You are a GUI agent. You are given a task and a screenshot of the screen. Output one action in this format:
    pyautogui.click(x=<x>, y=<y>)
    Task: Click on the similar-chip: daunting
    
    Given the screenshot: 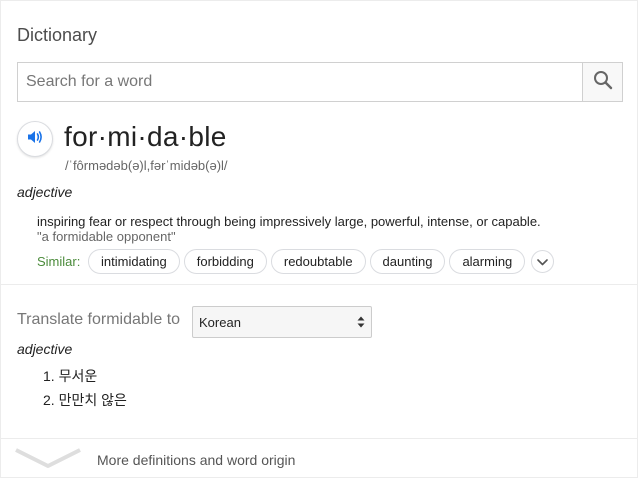 What is the action you would take?
    pyautogui.click(x=407, y=261)
    